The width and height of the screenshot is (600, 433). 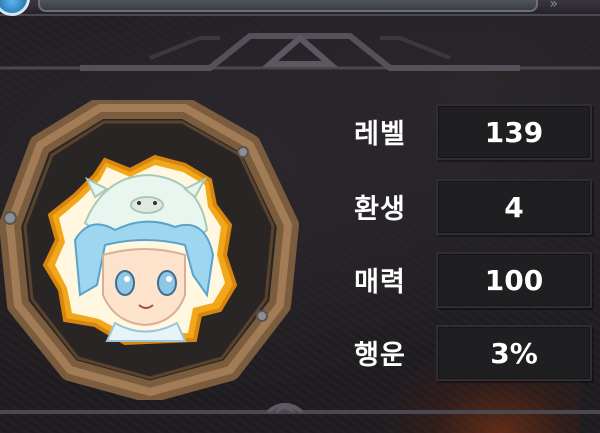 I want to click on stat-row-luck: 행운 3%, so click(x=461, y=353).